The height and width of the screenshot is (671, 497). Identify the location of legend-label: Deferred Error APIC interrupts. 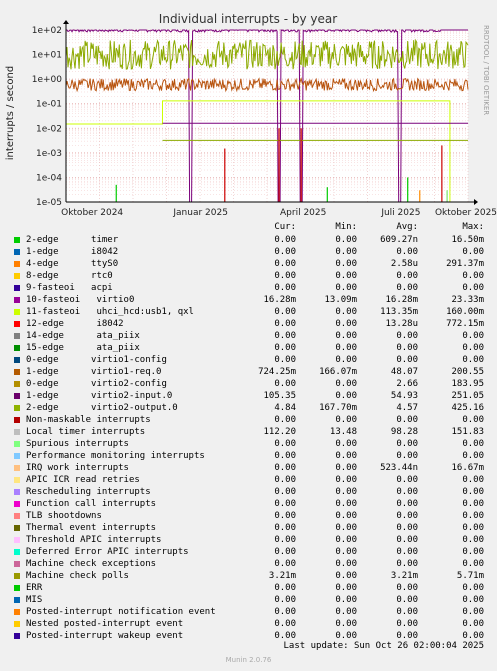
(107, 552).